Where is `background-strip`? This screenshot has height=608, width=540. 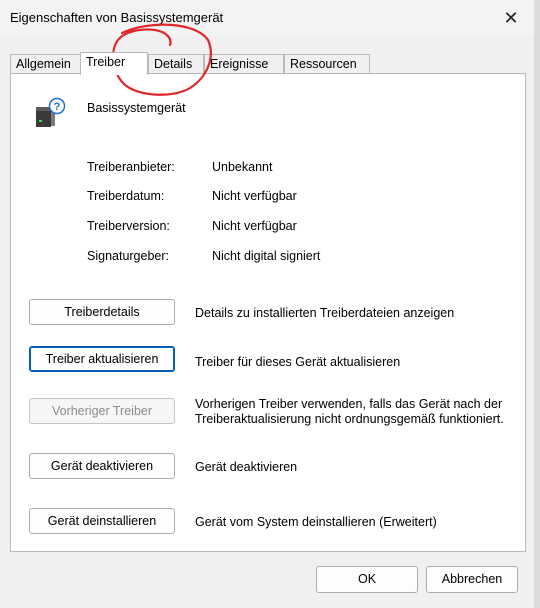 background-strip is located at coordinates (537, 304).